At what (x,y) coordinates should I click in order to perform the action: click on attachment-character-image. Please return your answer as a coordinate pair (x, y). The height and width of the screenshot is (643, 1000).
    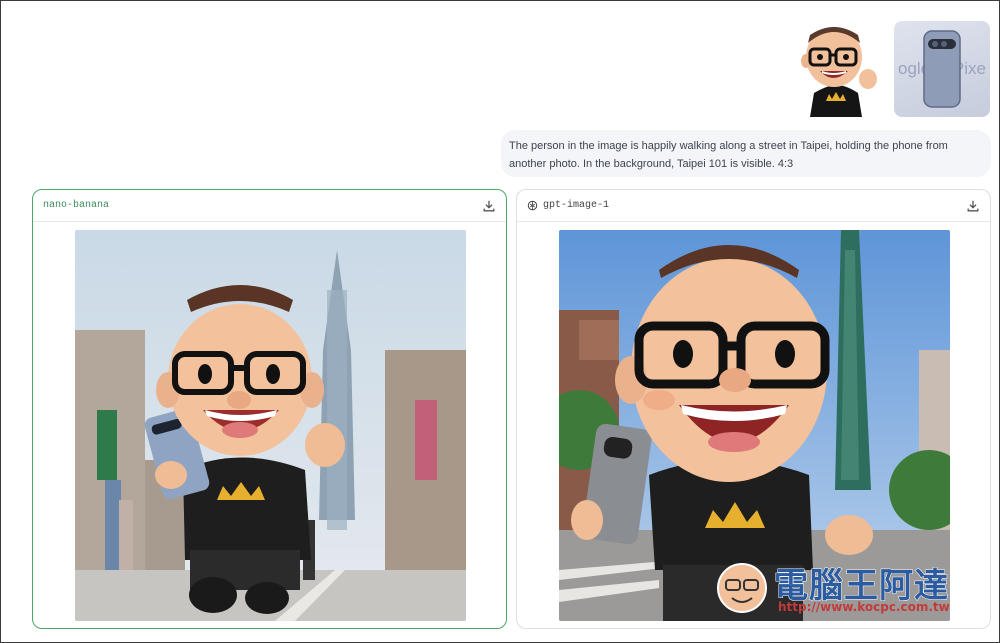
    Looking at the image, I should click on (836, 69).